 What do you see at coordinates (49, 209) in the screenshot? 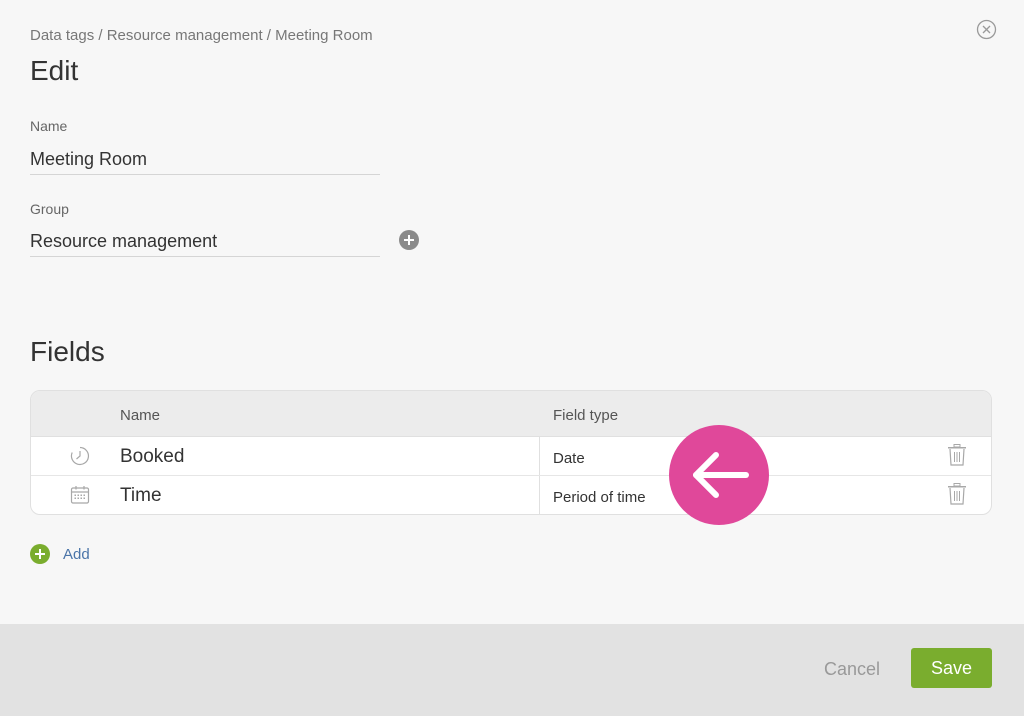
I see `group-label: Group` at bounding box center [49, 209].